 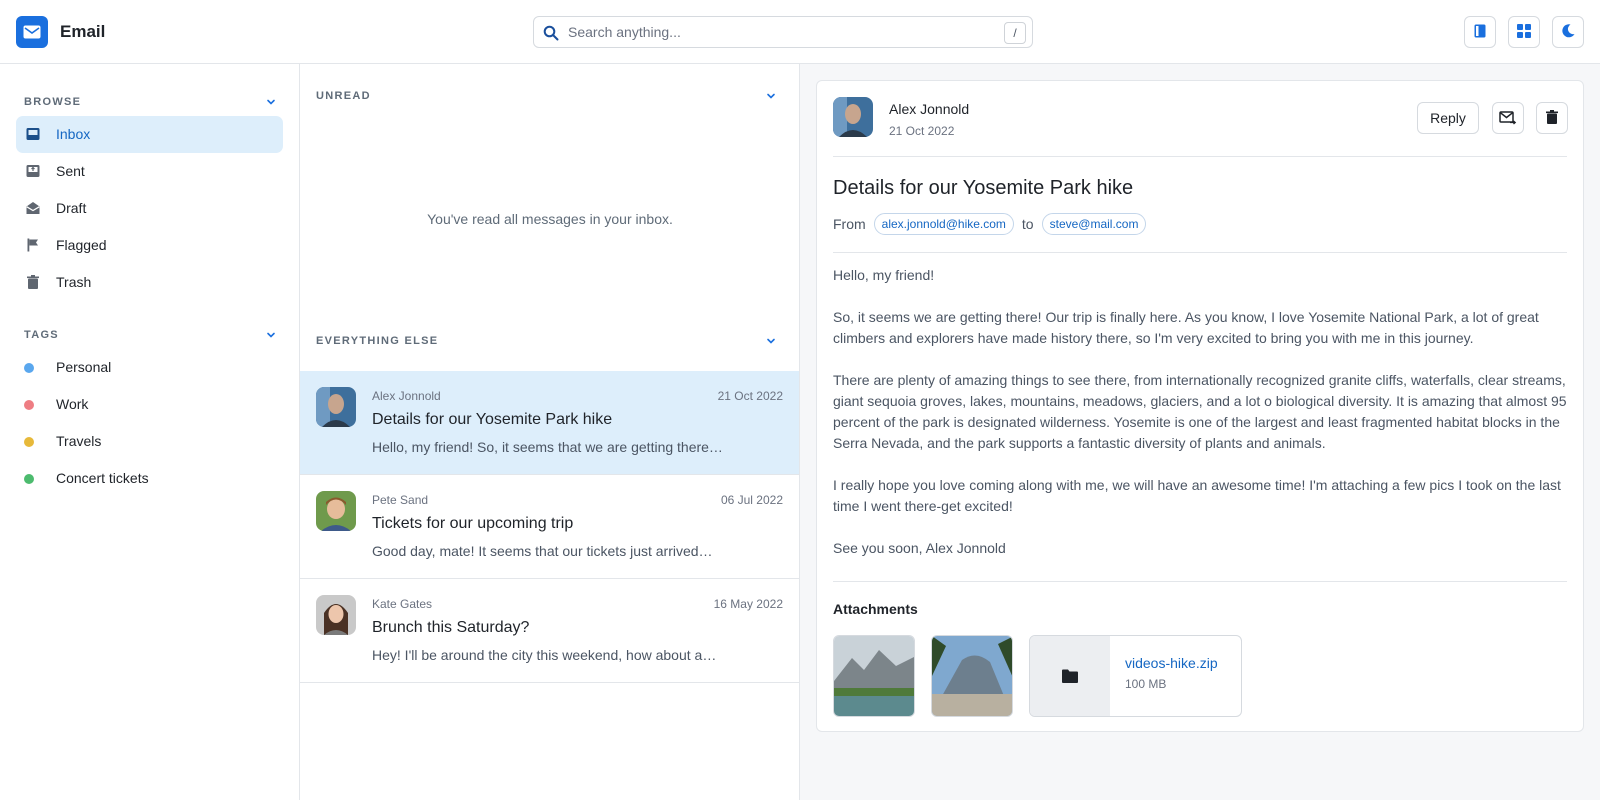 I want to click on attachment-file: videos-hike.zip 100 MB, so click(x=1135, y=676).